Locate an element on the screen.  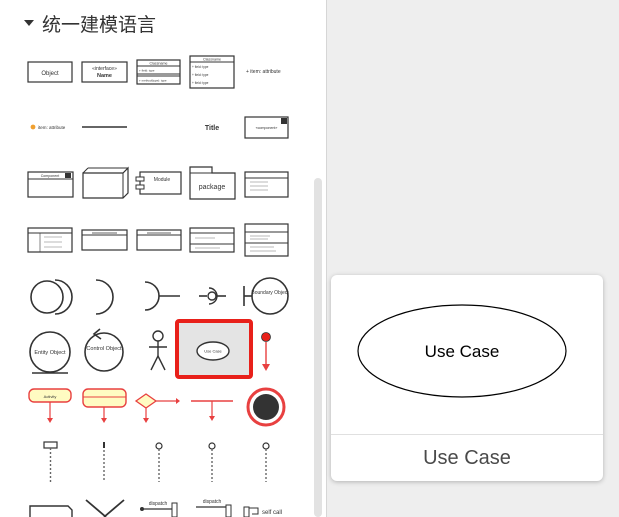
bullet-icon is located at coordinates (33, 127).